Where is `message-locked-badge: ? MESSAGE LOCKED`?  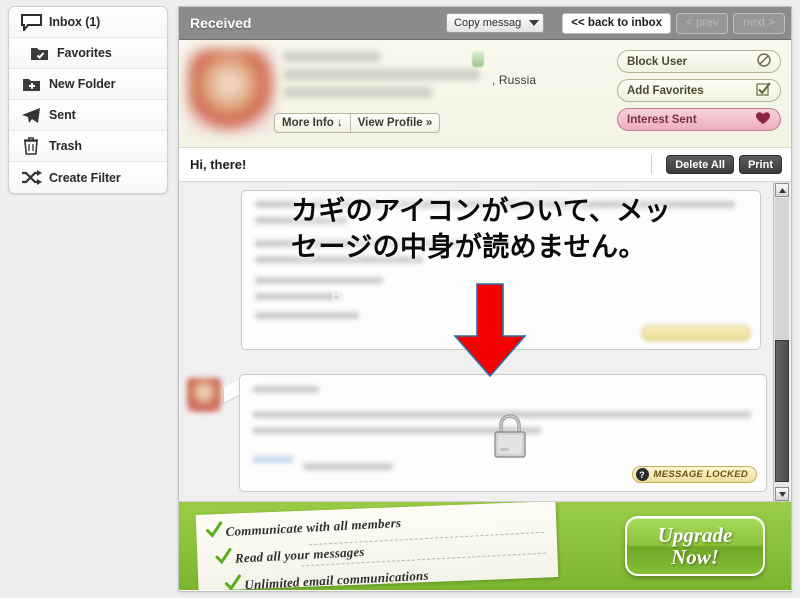 message-locked-badge: ? MESSAGE LOCKED is located at coordinates (694, 474).